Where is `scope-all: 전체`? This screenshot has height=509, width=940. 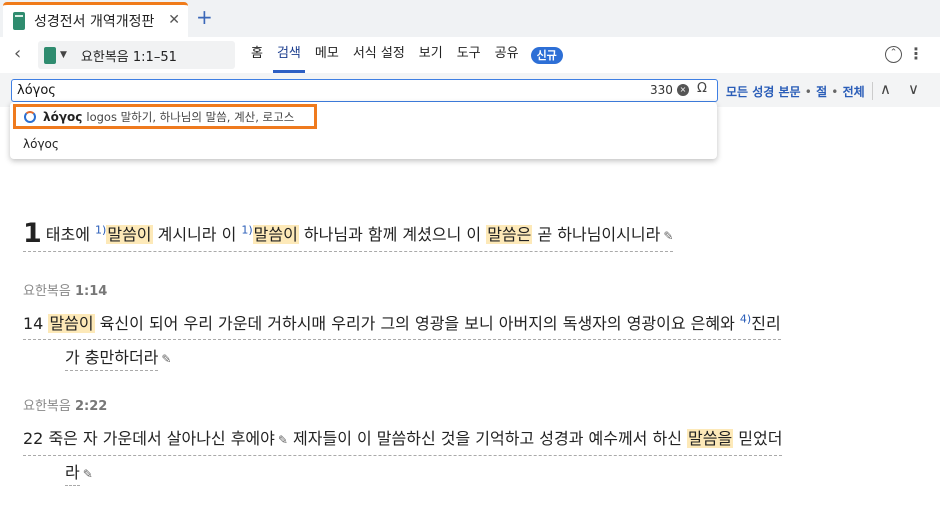
scope-all: 전체 is located at coordinates (854, 92).